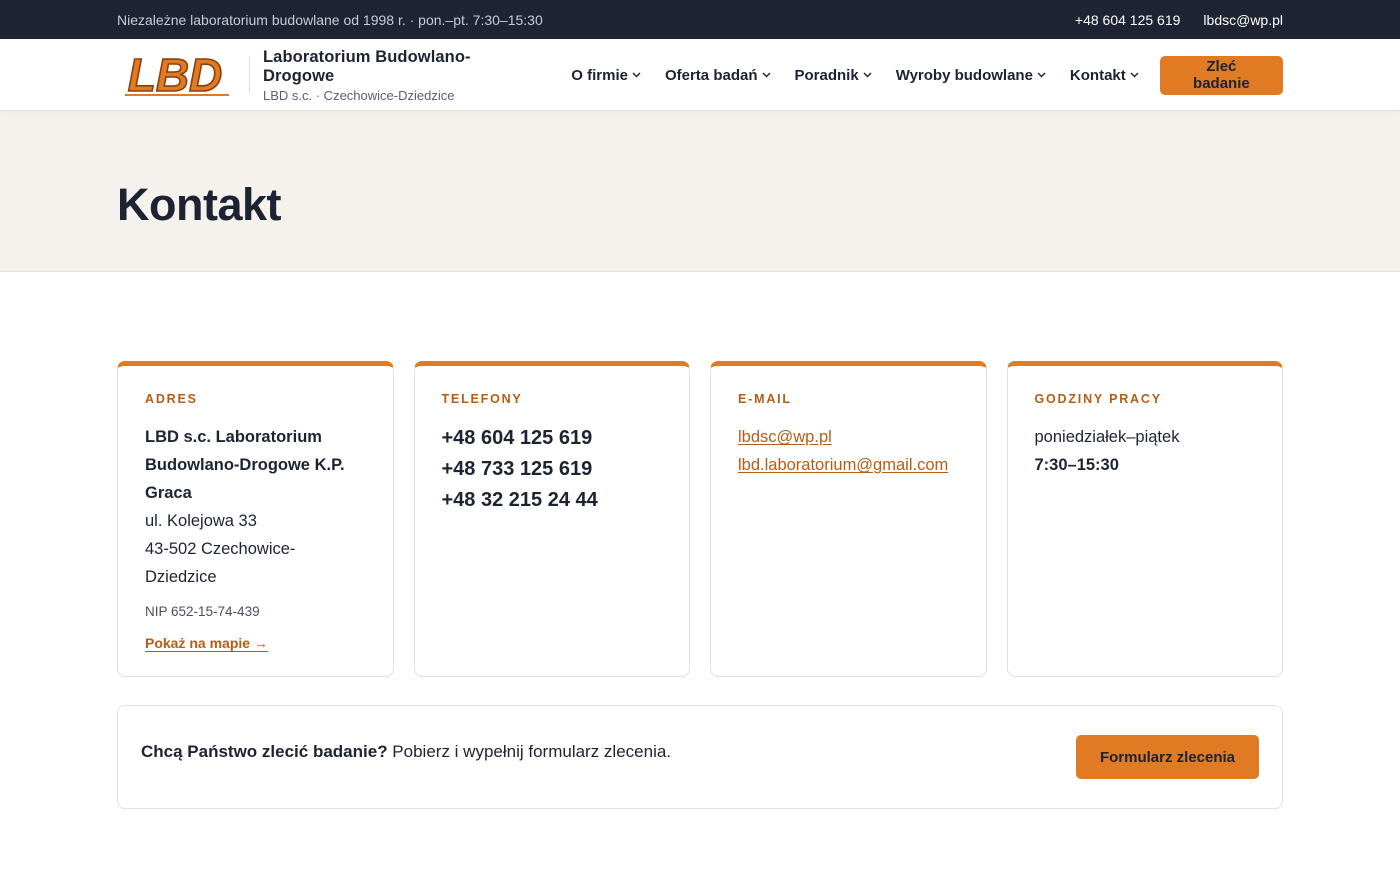 The image size is (1400, 875). Describe the element at coordinates (249, 75) in the screenshot. I see `brand-divider` at that location.